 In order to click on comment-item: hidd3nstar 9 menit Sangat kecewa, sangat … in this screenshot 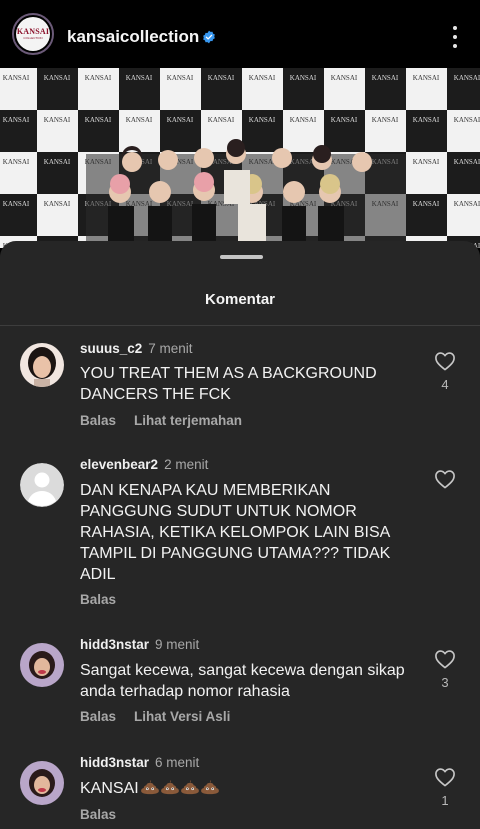, I will do `click(240, 685)`.